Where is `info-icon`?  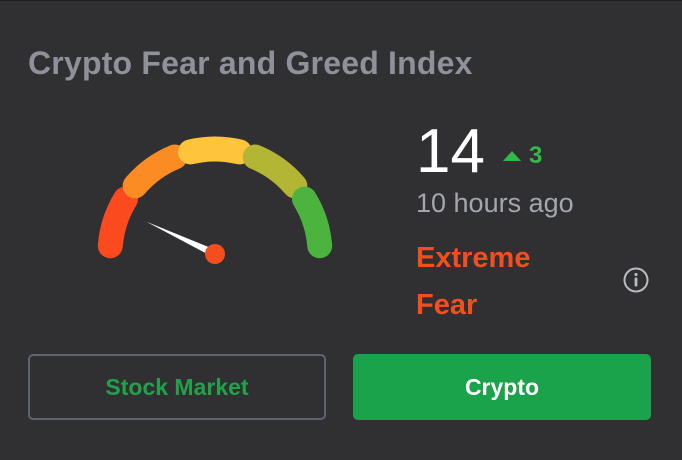 info-icon is located at coordinates (636, 280).